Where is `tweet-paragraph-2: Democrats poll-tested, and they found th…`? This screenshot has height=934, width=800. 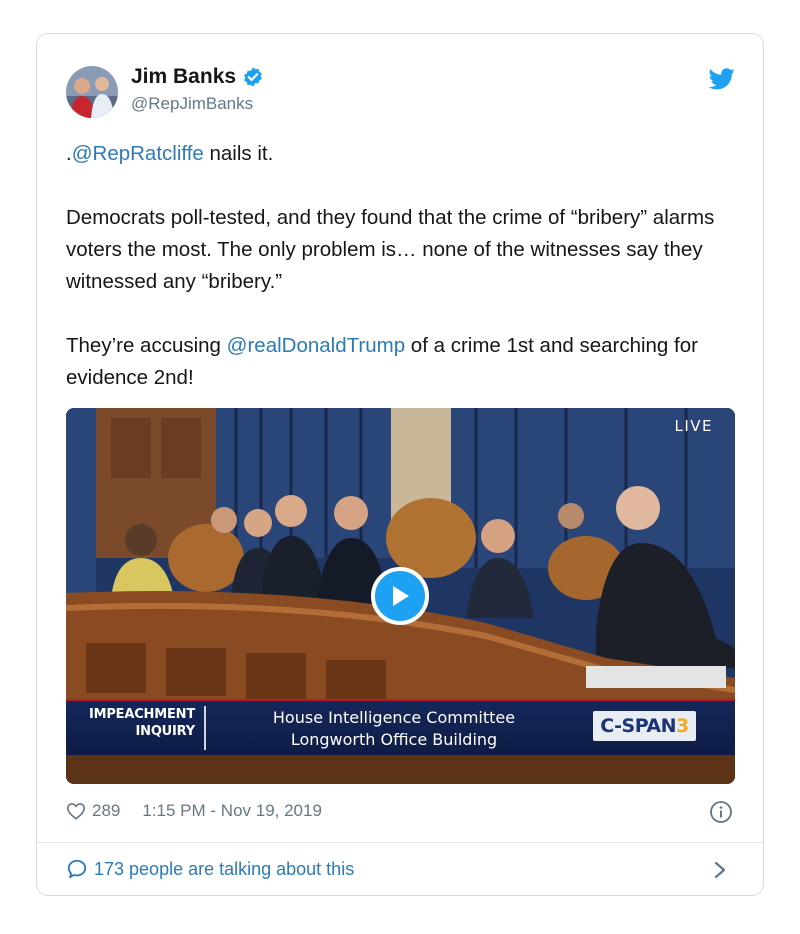 tweet-paragraph-2: Democrats poll-tested, and they found th… is located at coordinates (390, 249).